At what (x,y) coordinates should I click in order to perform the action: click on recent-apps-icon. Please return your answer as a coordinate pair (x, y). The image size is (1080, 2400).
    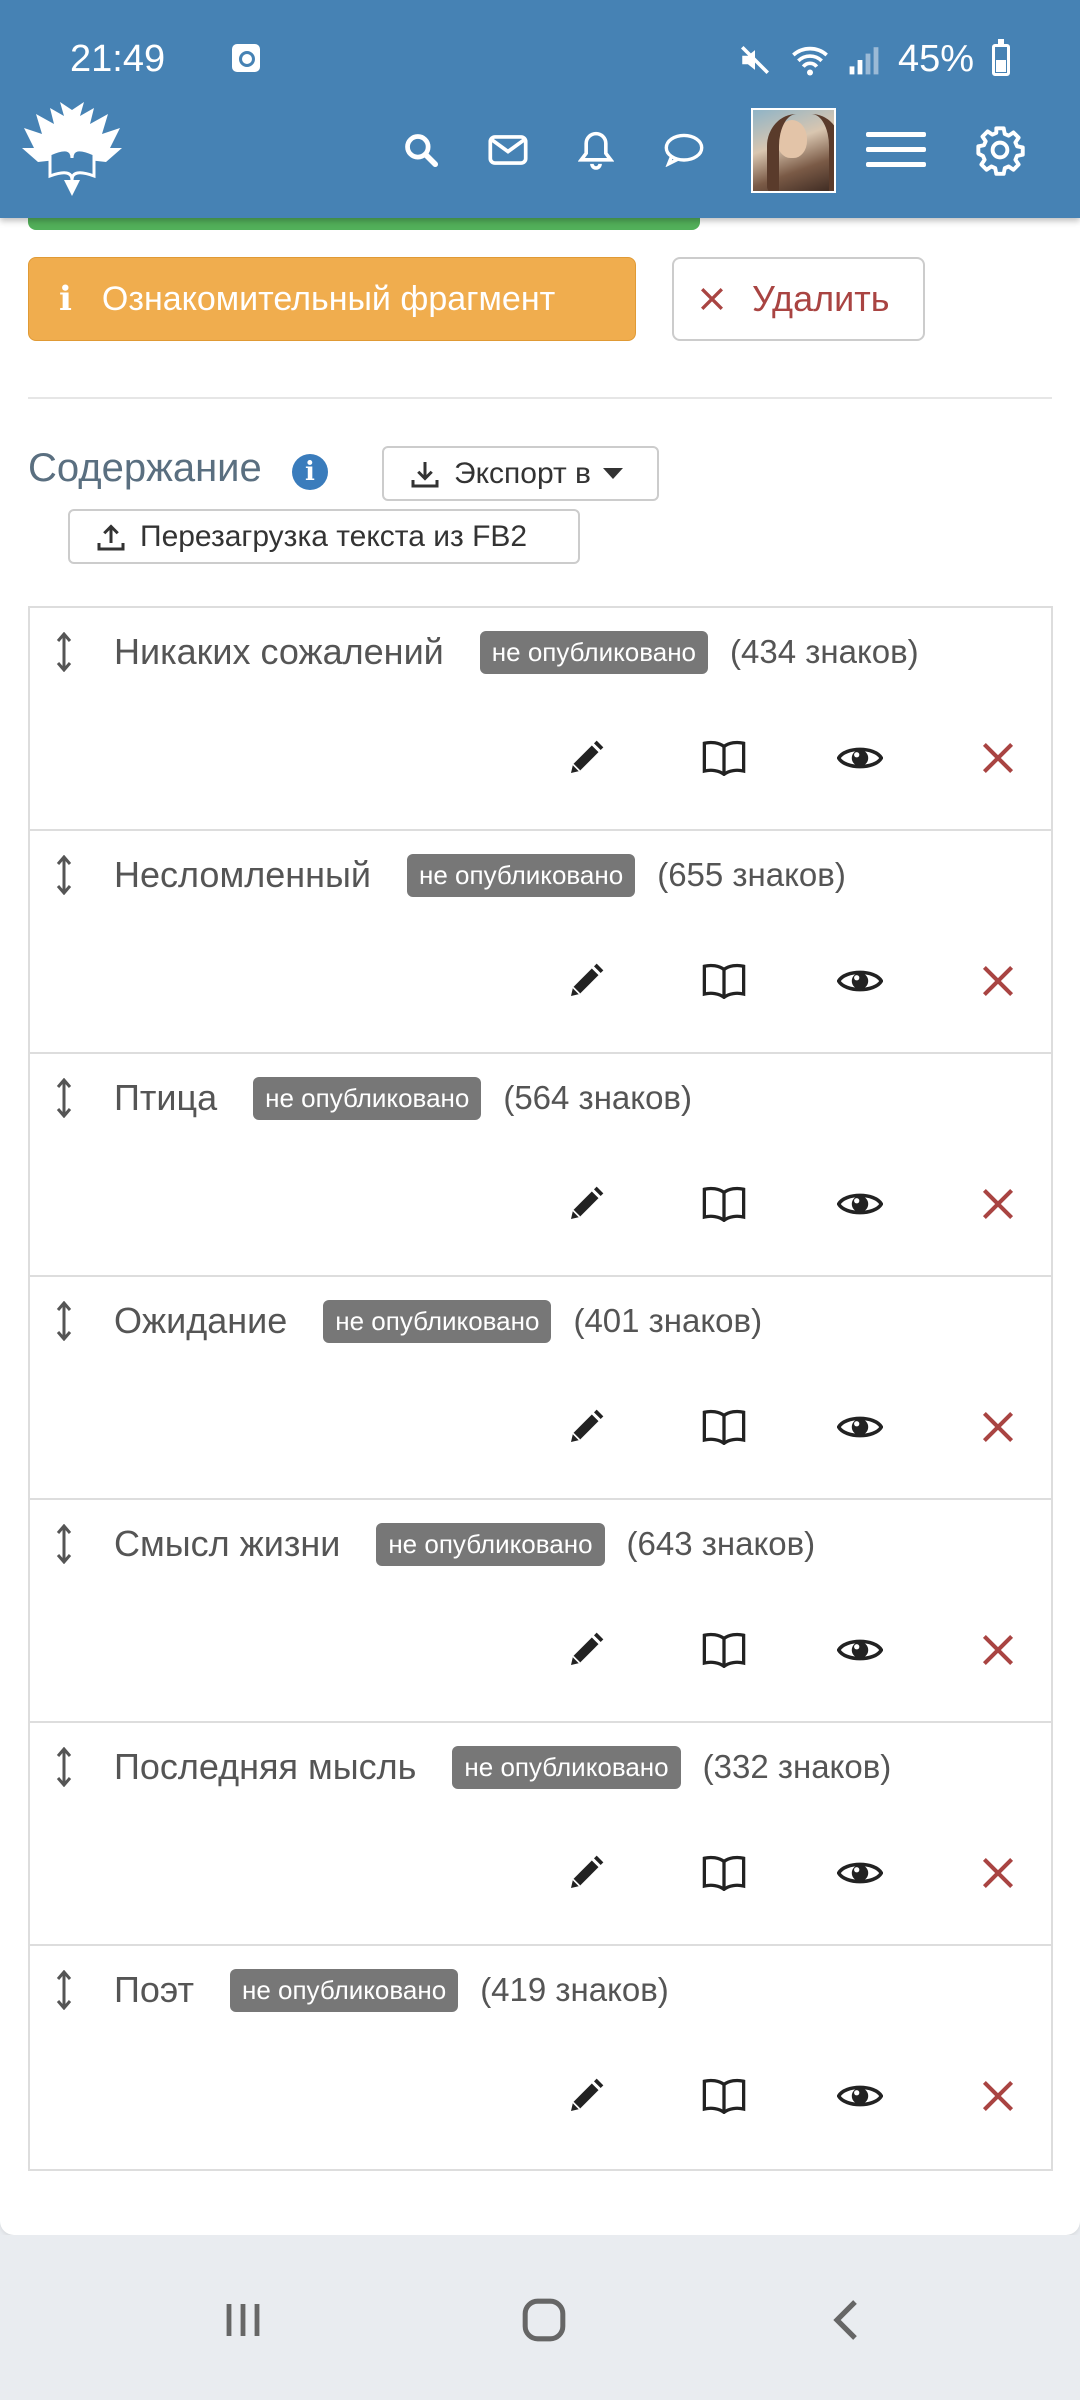
    Looking at the image, I should click on (243, 2320).